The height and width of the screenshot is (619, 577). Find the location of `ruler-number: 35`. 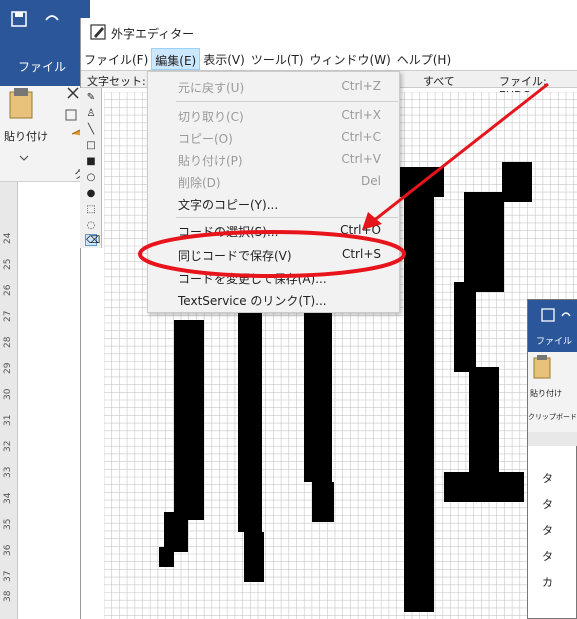

ruler-number: 35 is located at coordinates (8, 524).